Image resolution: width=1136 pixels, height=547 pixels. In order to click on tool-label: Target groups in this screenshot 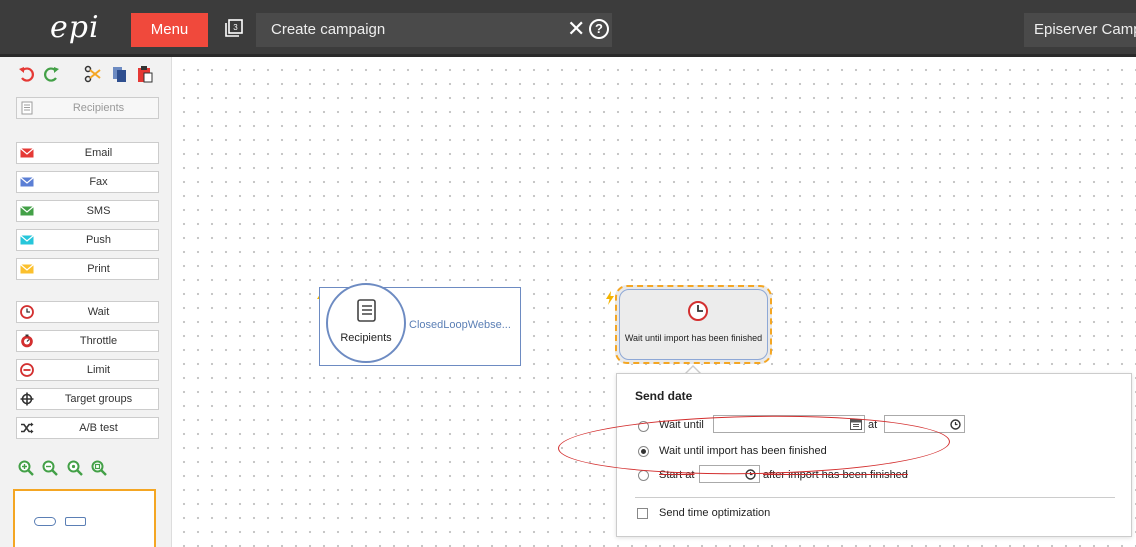, I will do `click(98, 399)`.